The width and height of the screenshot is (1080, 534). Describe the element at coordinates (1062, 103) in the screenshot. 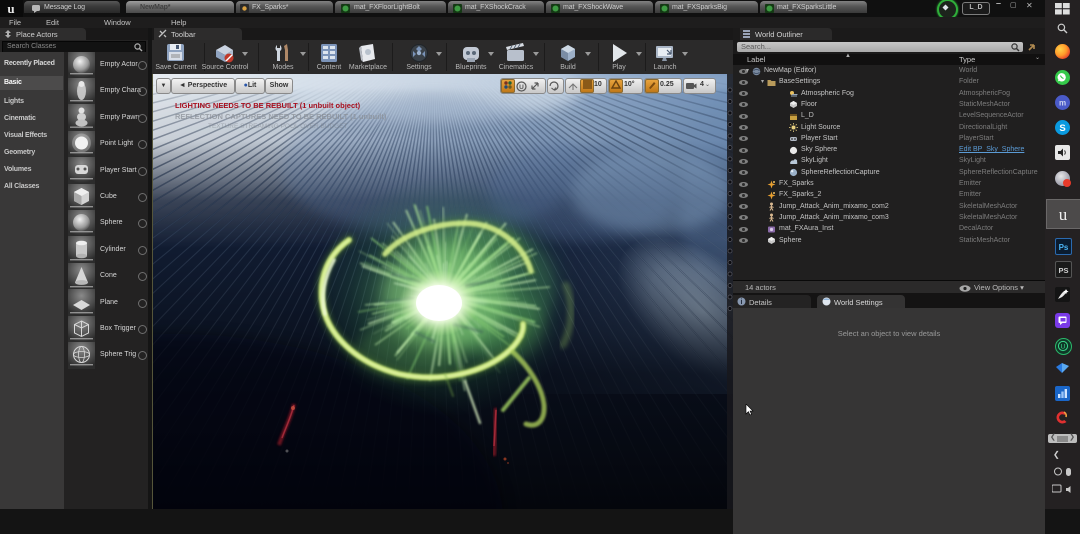

I see `svg-text: m` at that location.